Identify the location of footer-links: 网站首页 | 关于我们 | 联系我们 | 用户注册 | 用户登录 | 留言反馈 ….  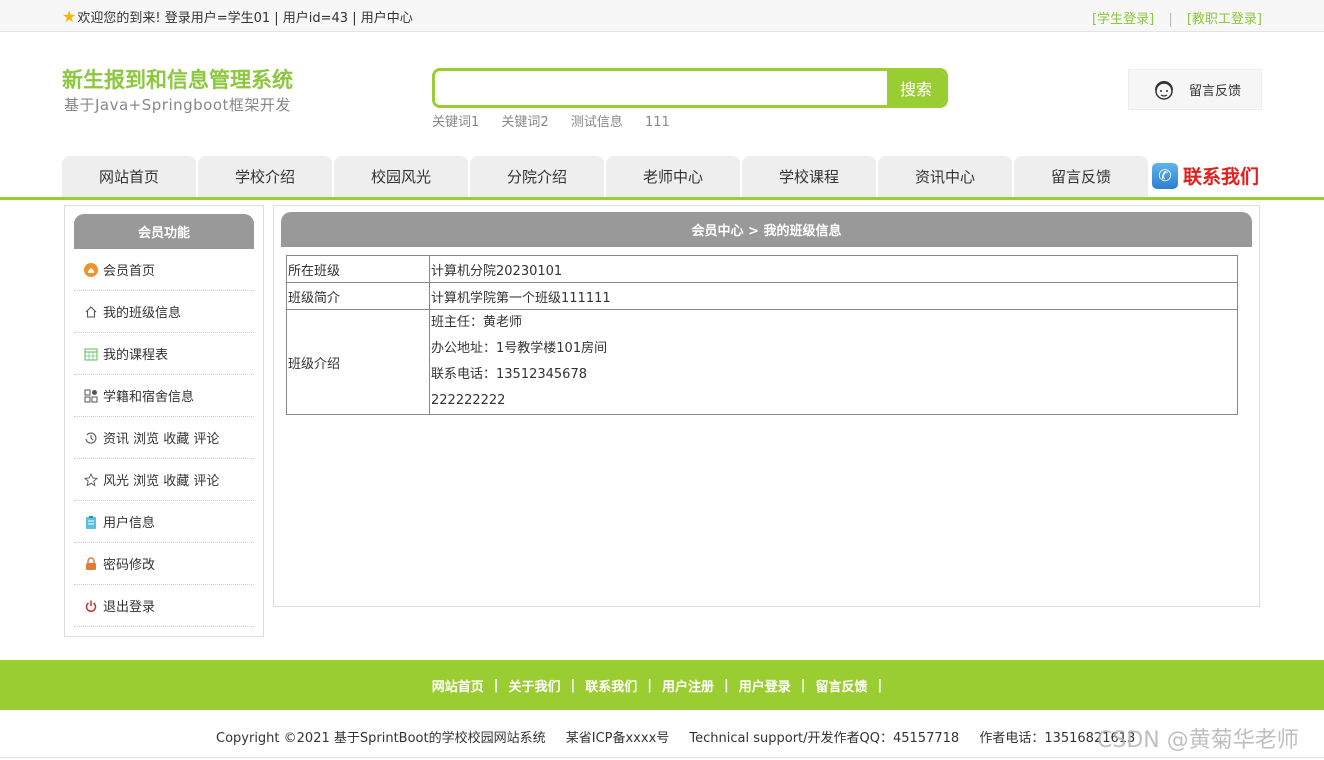
(662, 685).